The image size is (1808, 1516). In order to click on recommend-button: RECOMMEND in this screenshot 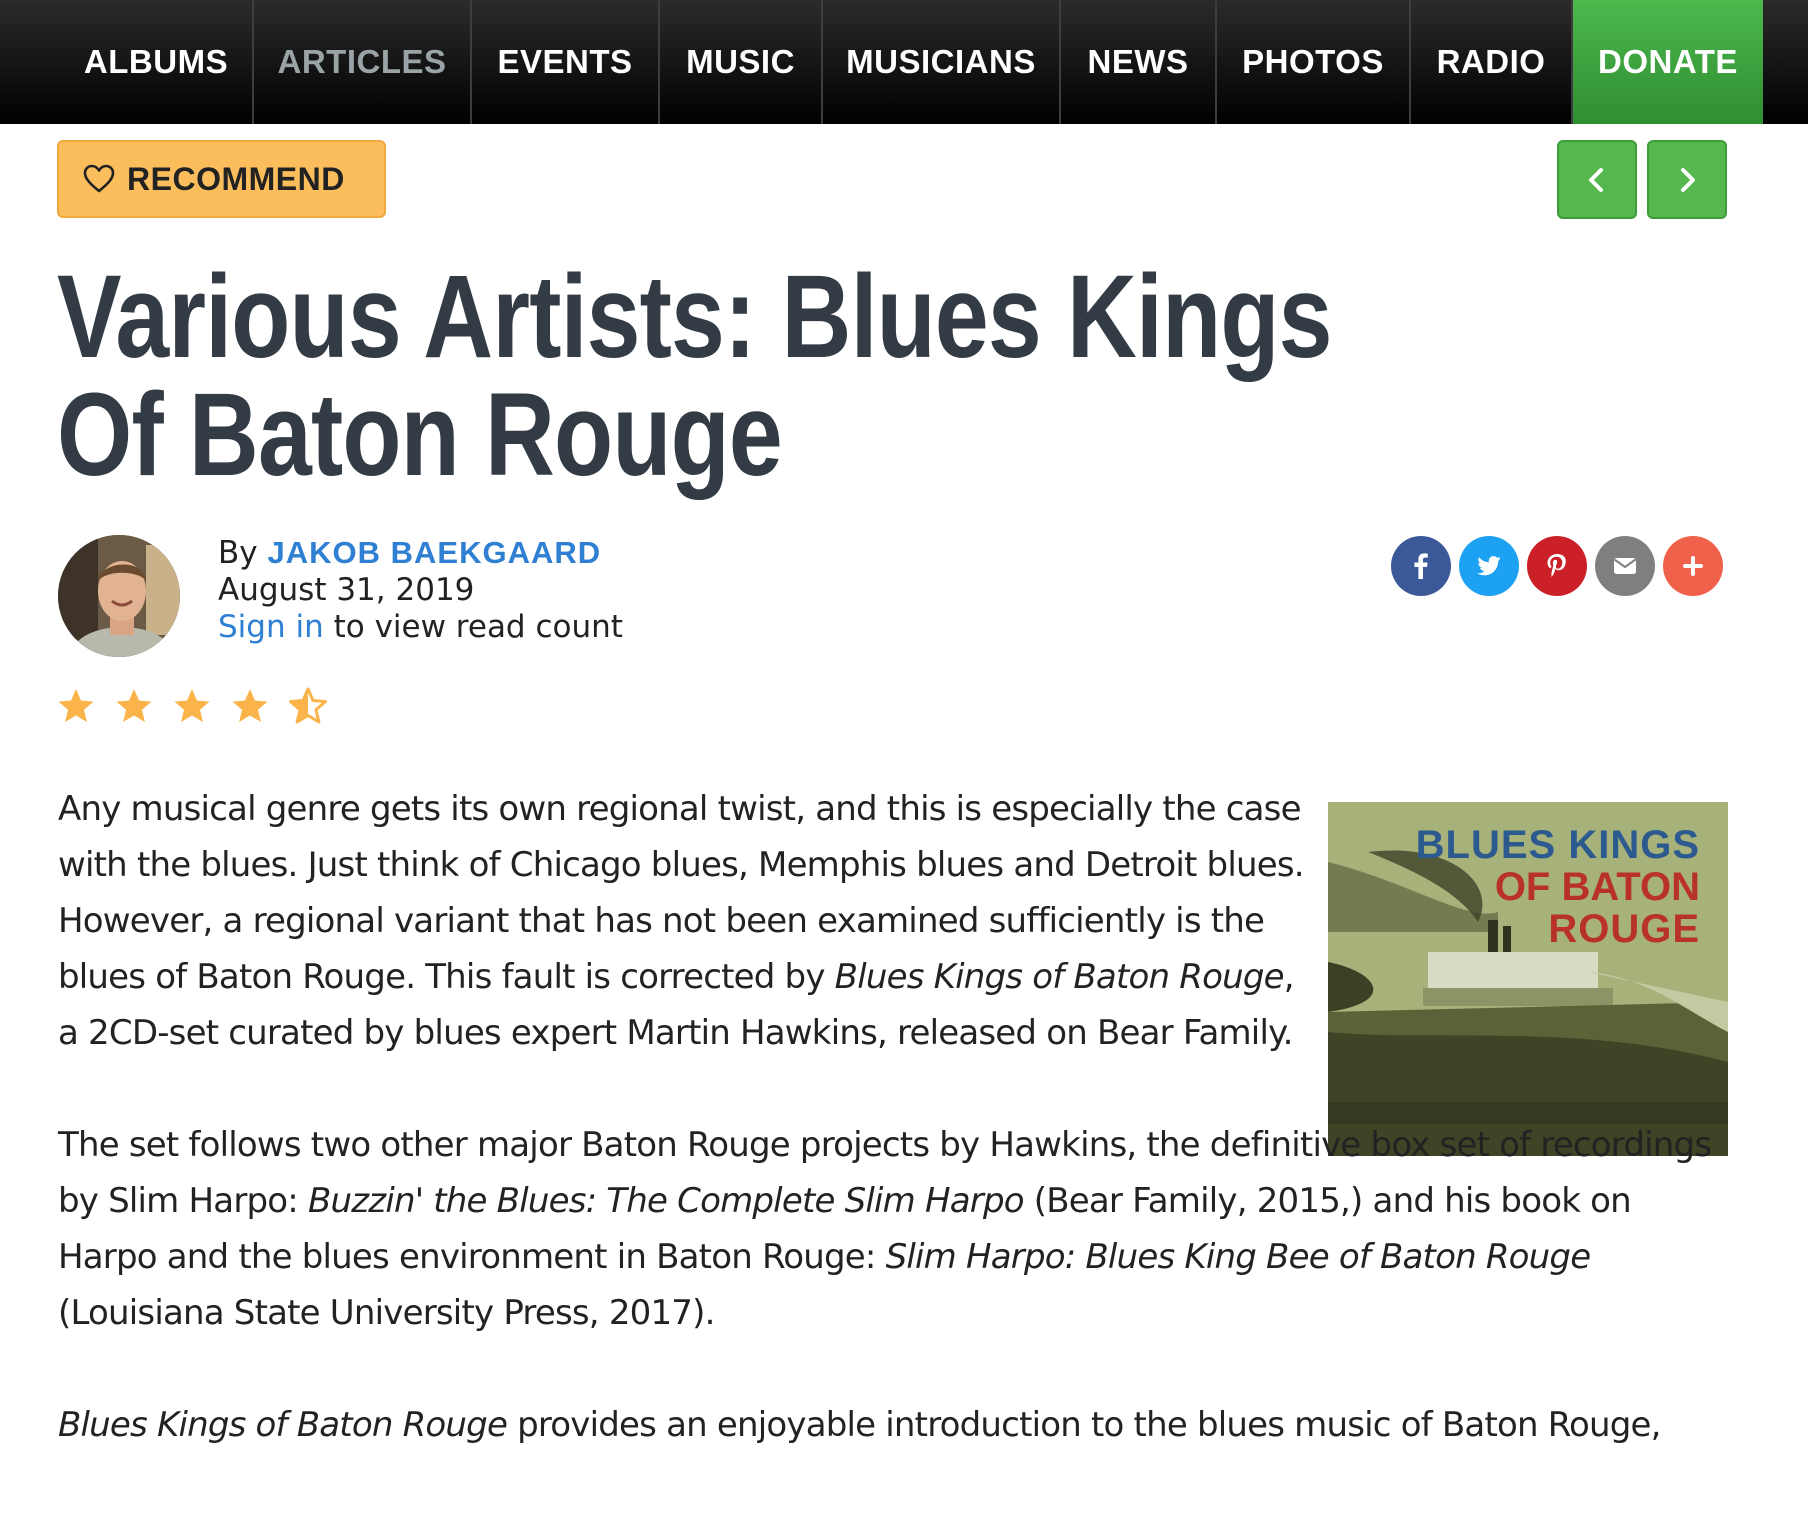, I will do `click(221, 179)`.